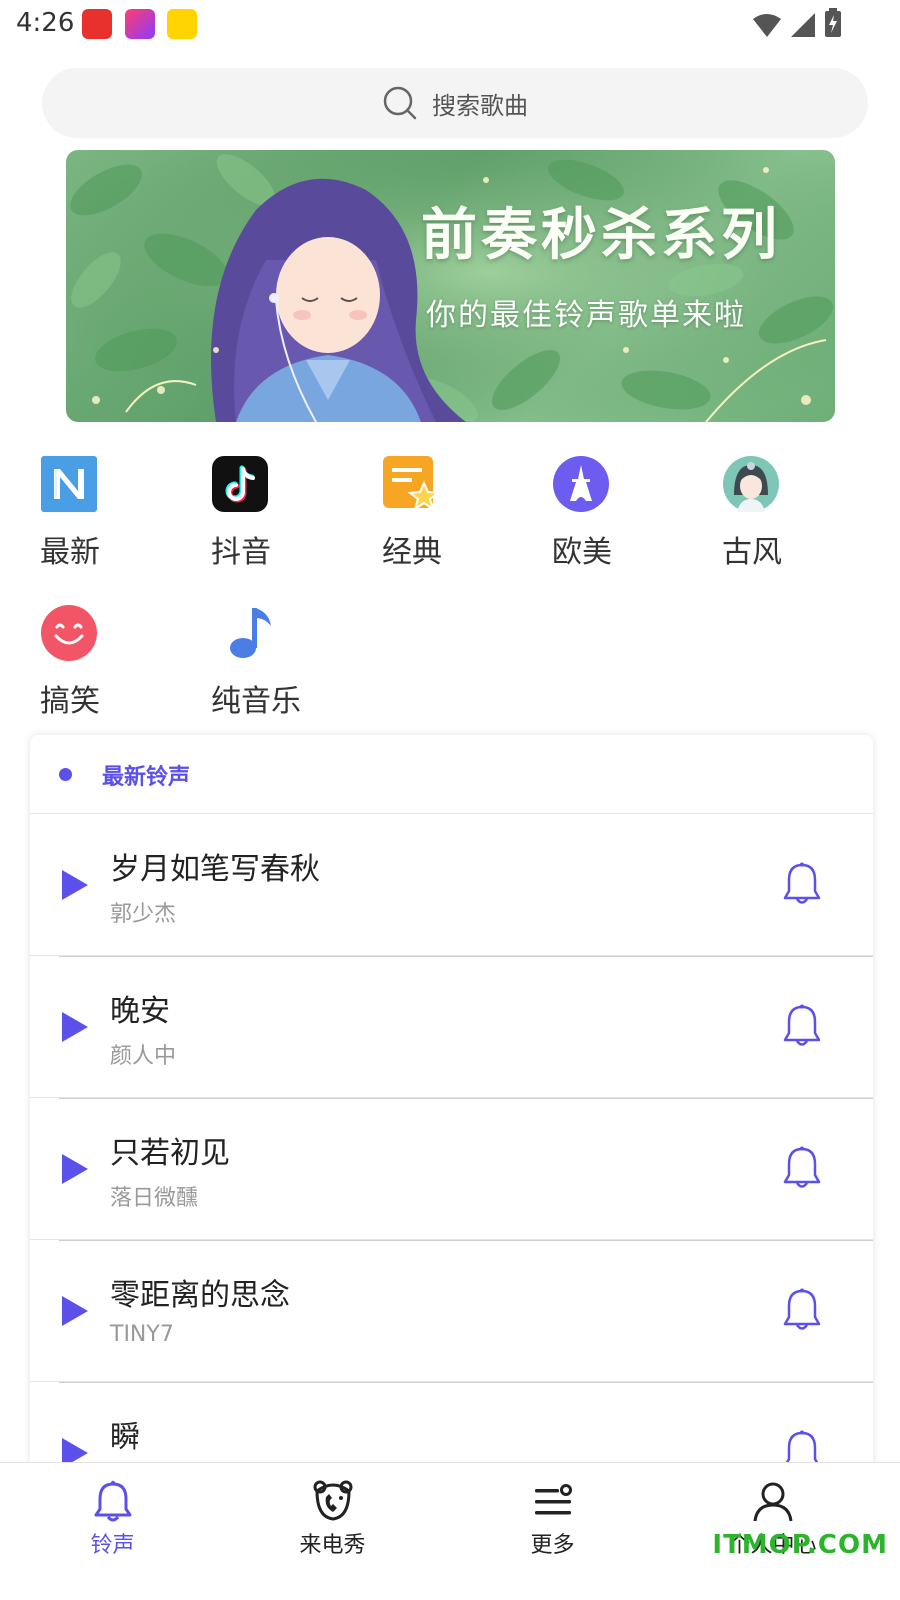 Image resolution: width=900 pixels, height=1600 pixels. I want to click on ringtone-artist: TINY7, so click(142, 1334).